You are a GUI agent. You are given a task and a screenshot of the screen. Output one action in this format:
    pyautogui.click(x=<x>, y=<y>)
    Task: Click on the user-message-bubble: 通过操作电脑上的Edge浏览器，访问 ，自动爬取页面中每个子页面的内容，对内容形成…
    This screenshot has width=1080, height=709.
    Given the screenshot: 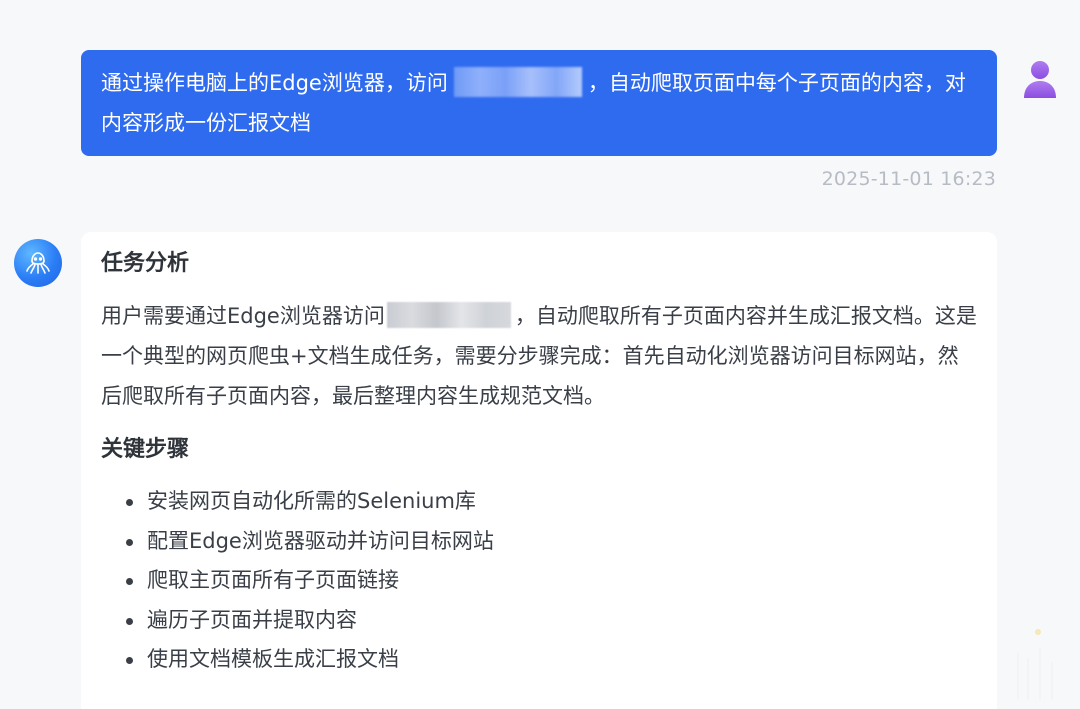 What is the action you would take?
    pyautogui.click(x=539, y=103)
    